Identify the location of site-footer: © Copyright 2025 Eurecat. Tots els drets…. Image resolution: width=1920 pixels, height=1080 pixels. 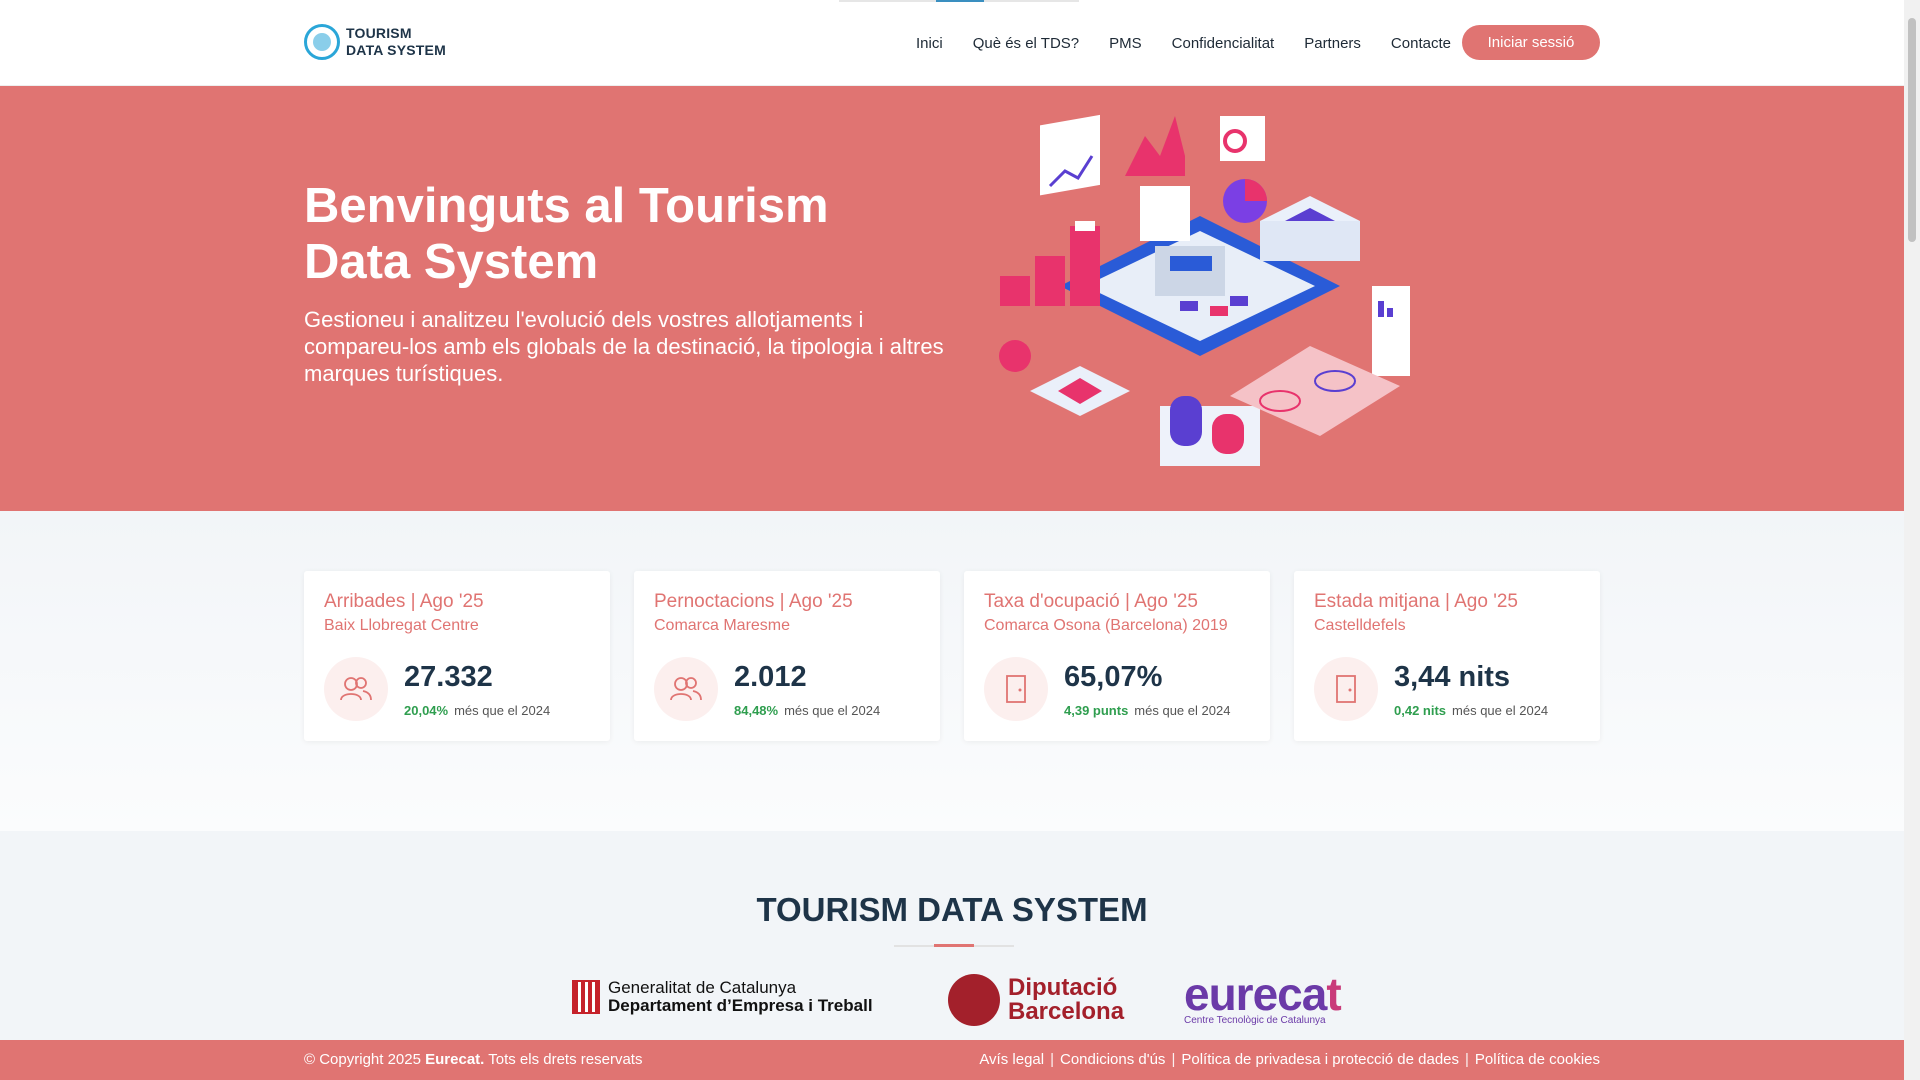
(952, 1060).